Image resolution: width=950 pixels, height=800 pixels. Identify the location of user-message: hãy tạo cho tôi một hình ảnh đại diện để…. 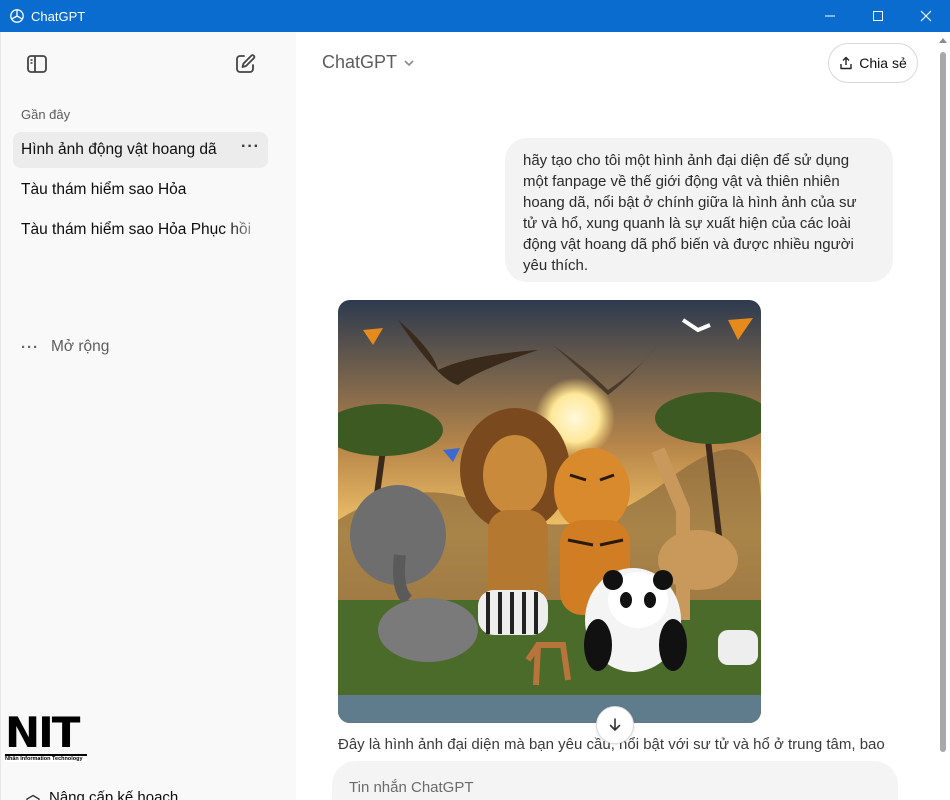
(699, 210).